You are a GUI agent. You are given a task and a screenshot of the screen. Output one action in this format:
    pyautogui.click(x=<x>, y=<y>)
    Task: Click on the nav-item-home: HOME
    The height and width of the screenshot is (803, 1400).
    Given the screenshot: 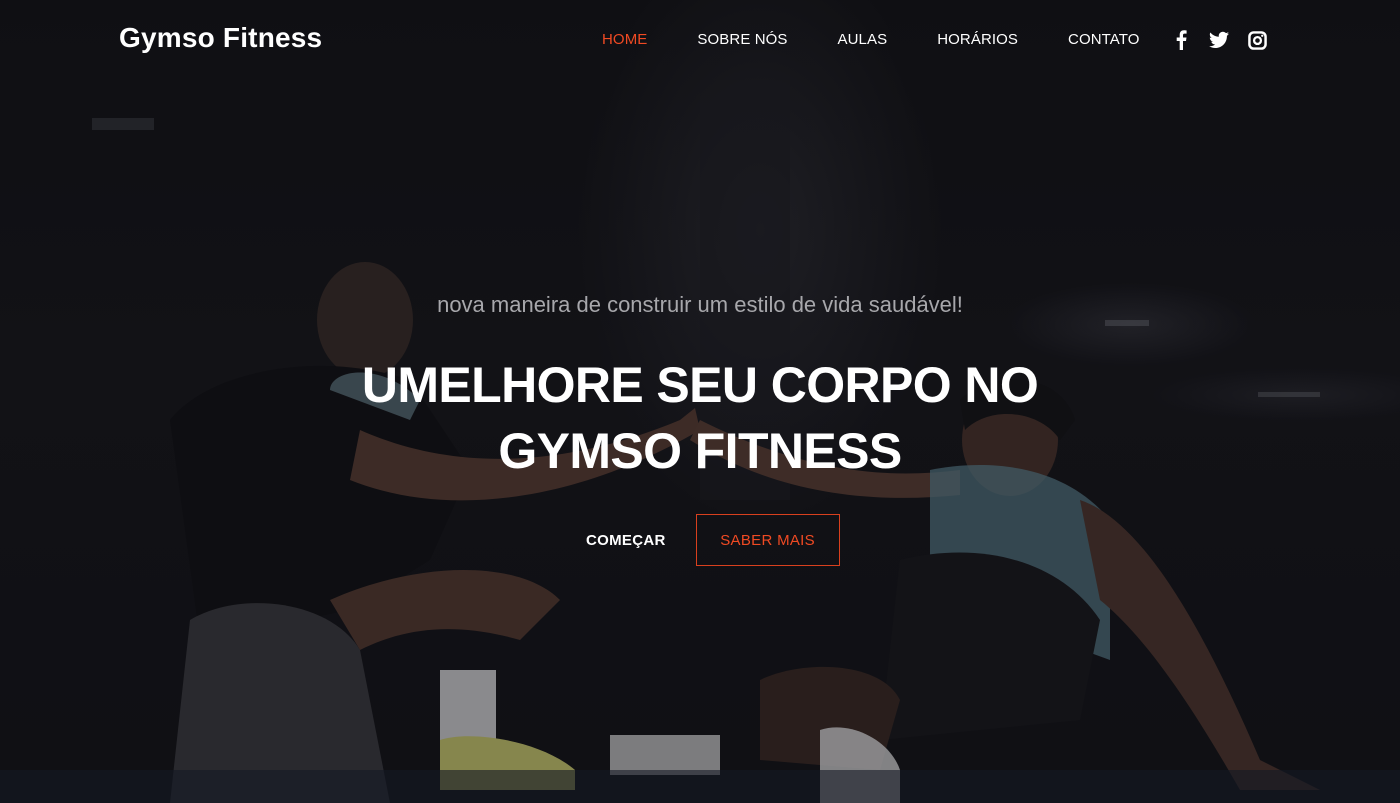 What is the action you would take?
    pyautogui.click(x=624, y=39)
    